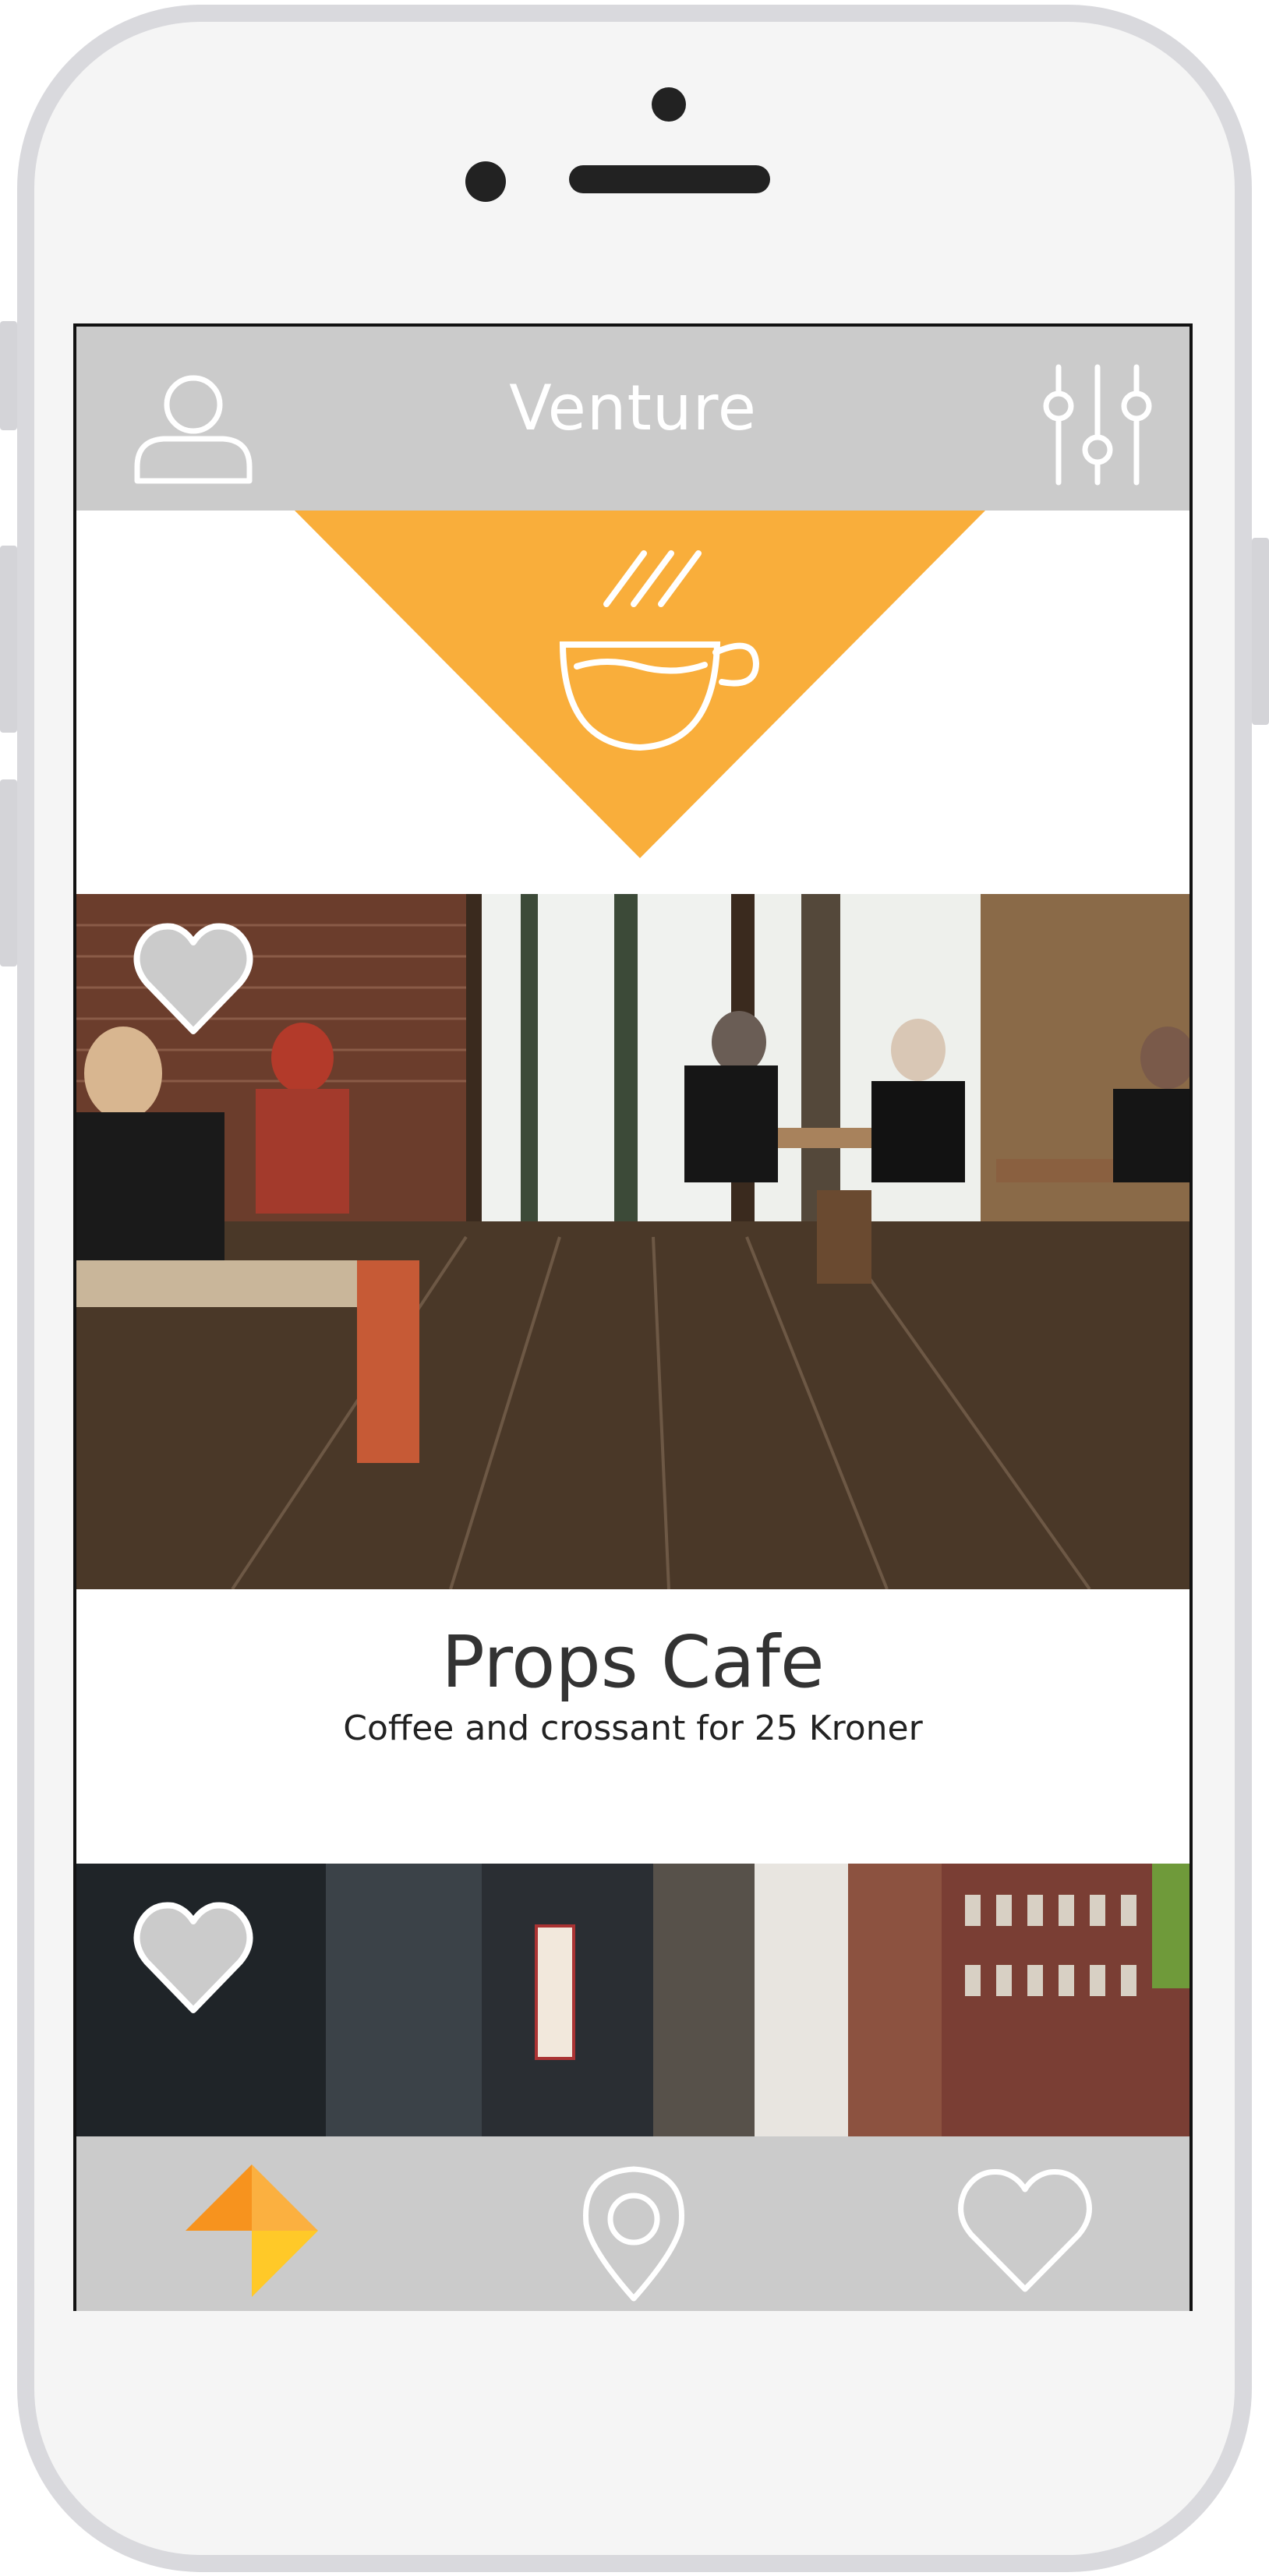 Image resolution: width=1269 pixels, height=2576 pixels. Describe the element at coordinates (632, 2000) in the screenshot. I see `street-photo` at that location.